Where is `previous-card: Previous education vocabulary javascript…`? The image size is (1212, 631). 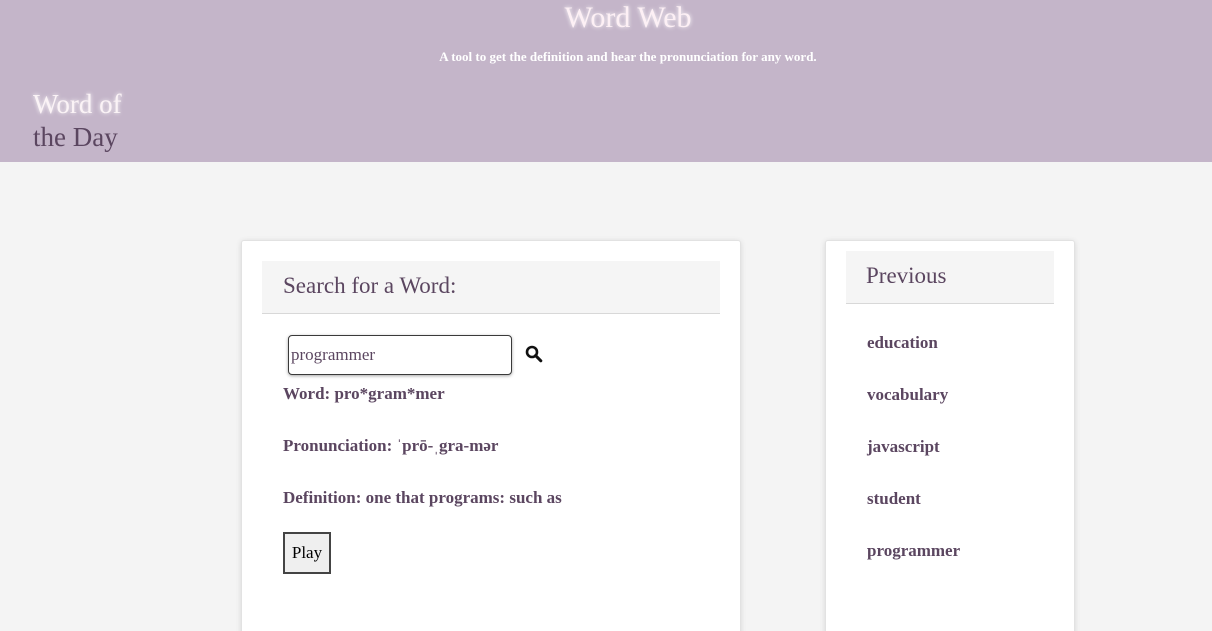
previous-card: Previous education vocabulary javascript… is located at coordinates (950, 435).